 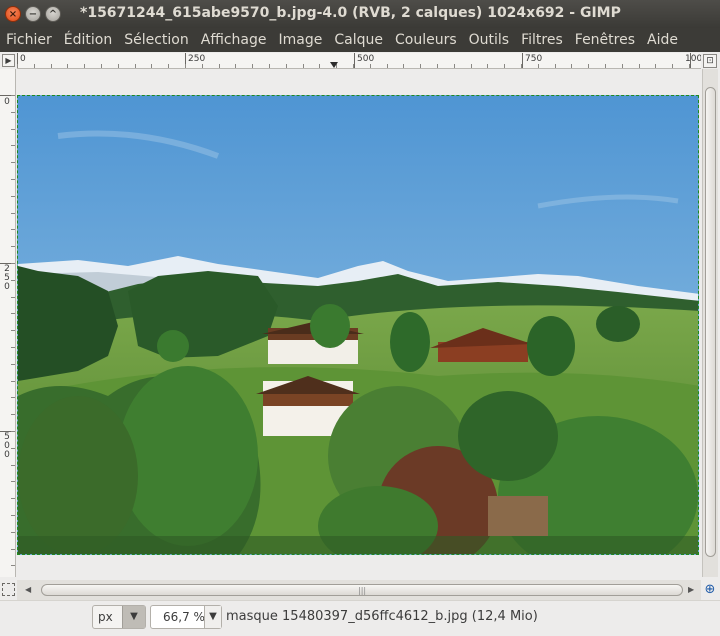 What do you see at coordinates (334, 65) in the screenshot?
I see `pointer-position-marker` at bounding box center [334, 65].